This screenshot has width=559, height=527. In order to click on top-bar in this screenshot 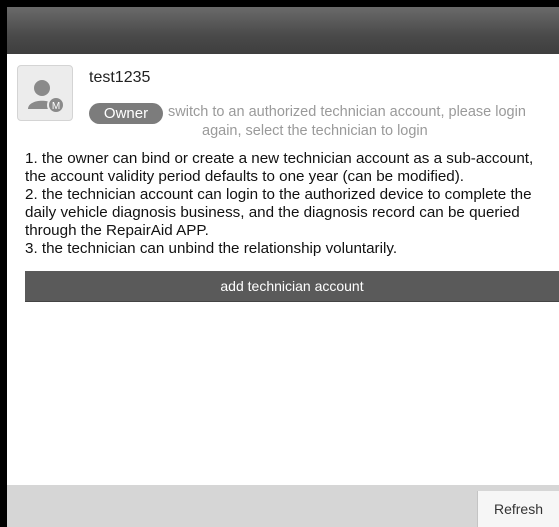, I will do `click(283, 30)`.